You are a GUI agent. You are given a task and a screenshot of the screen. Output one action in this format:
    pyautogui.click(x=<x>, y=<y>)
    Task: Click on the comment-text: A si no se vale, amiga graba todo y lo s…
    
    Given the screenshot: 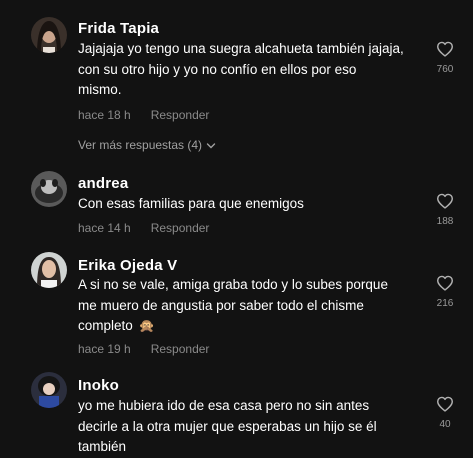 What is the action you would take?
    pyautogui.click(x=254, y=306)
    